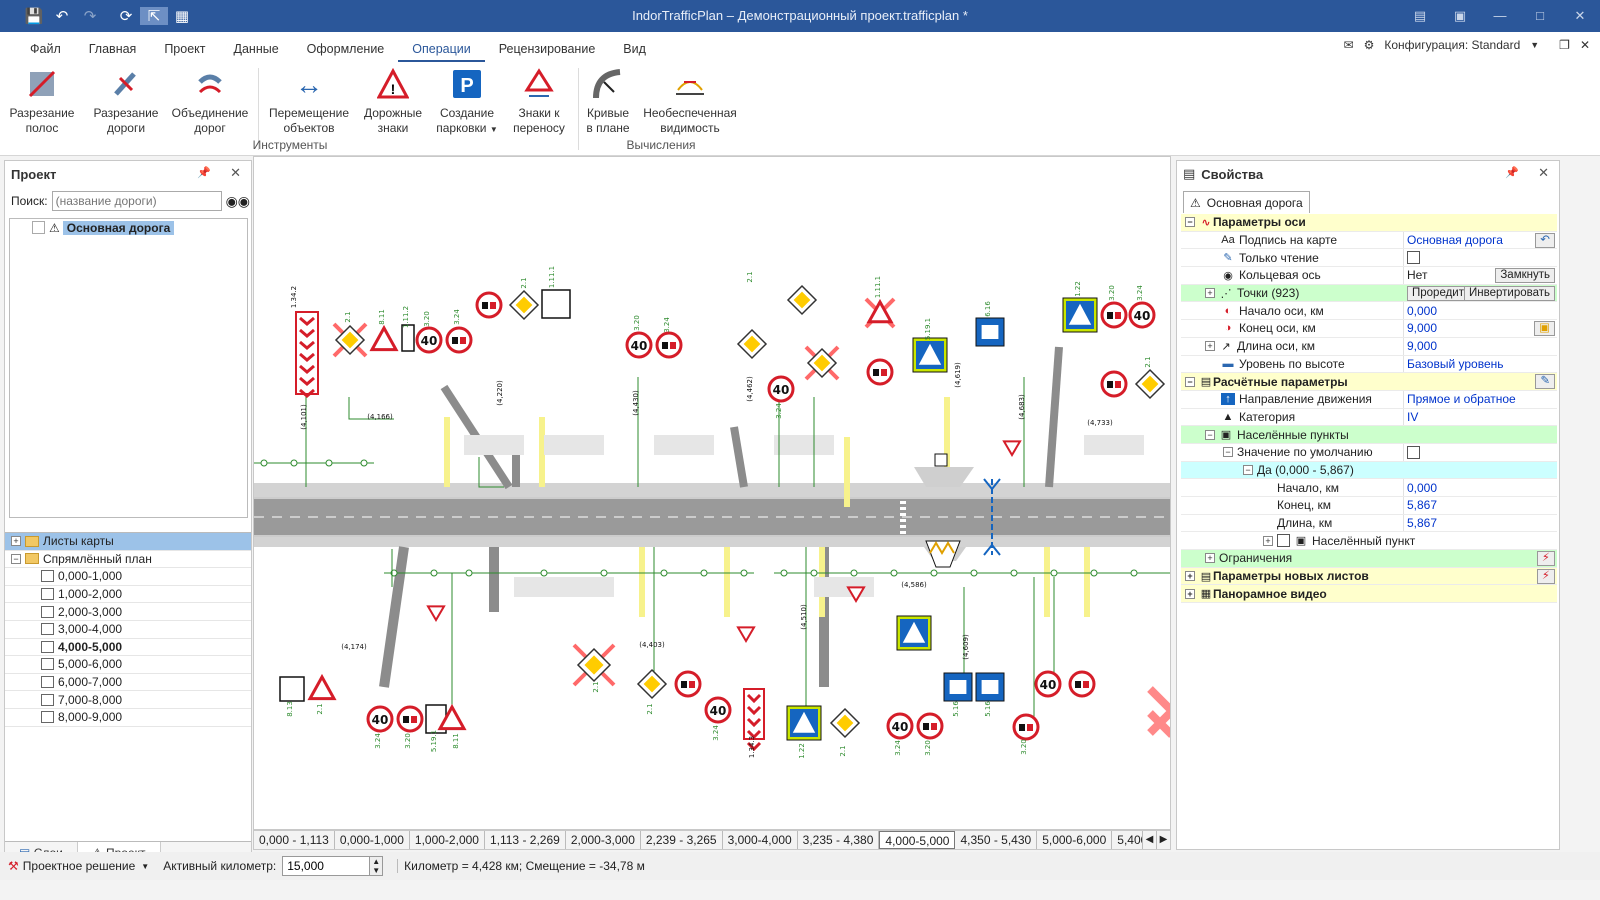 Image resolution: width=1600 pixels, height=900 pixels. What do you see at coordinates (256, 52) in the screenshot?
I see `tab-data: Данные` at bounding box center [256, 52].